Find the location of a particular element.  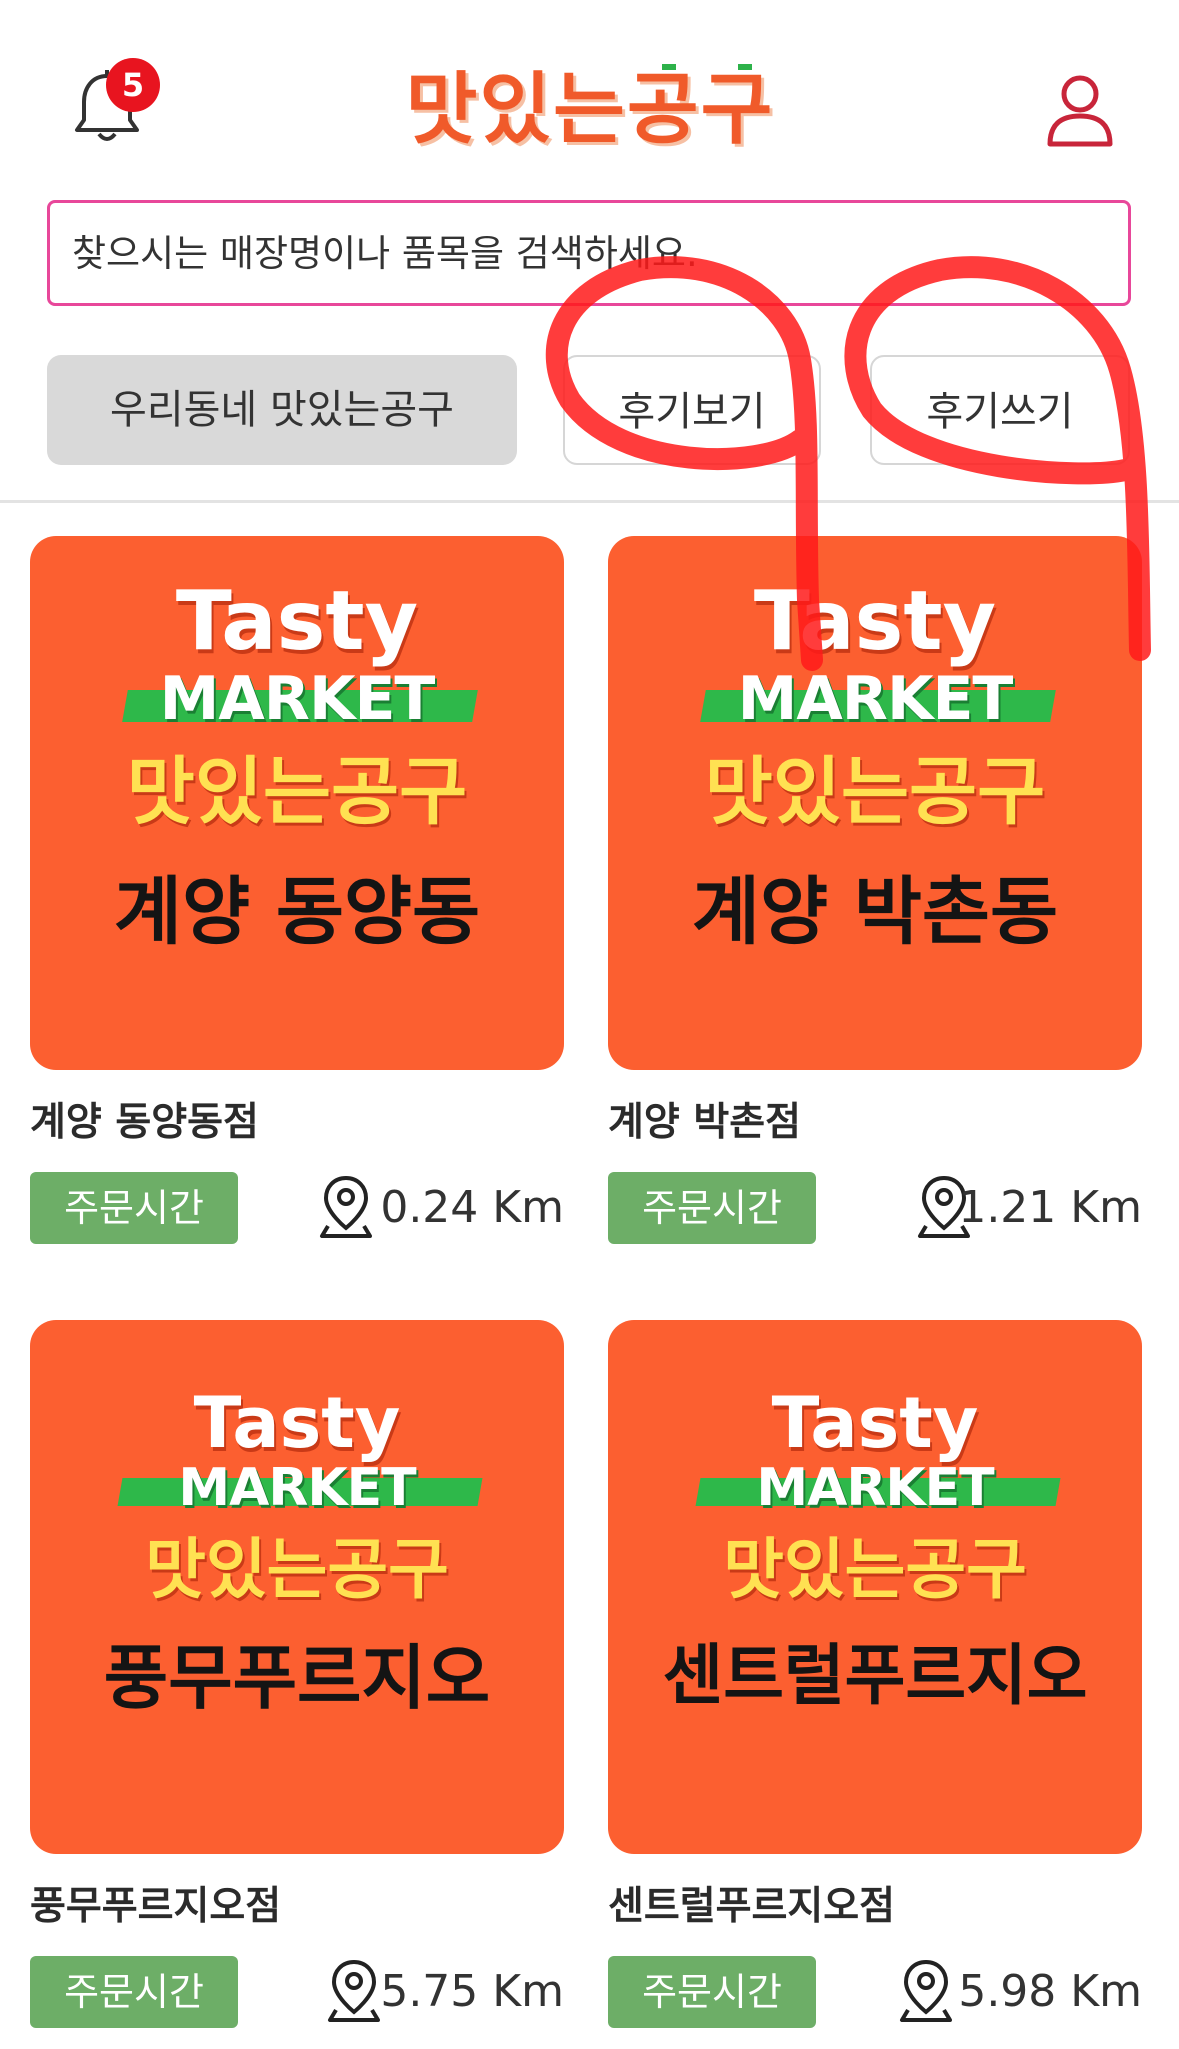

divider is located at coordinates (589, 501).